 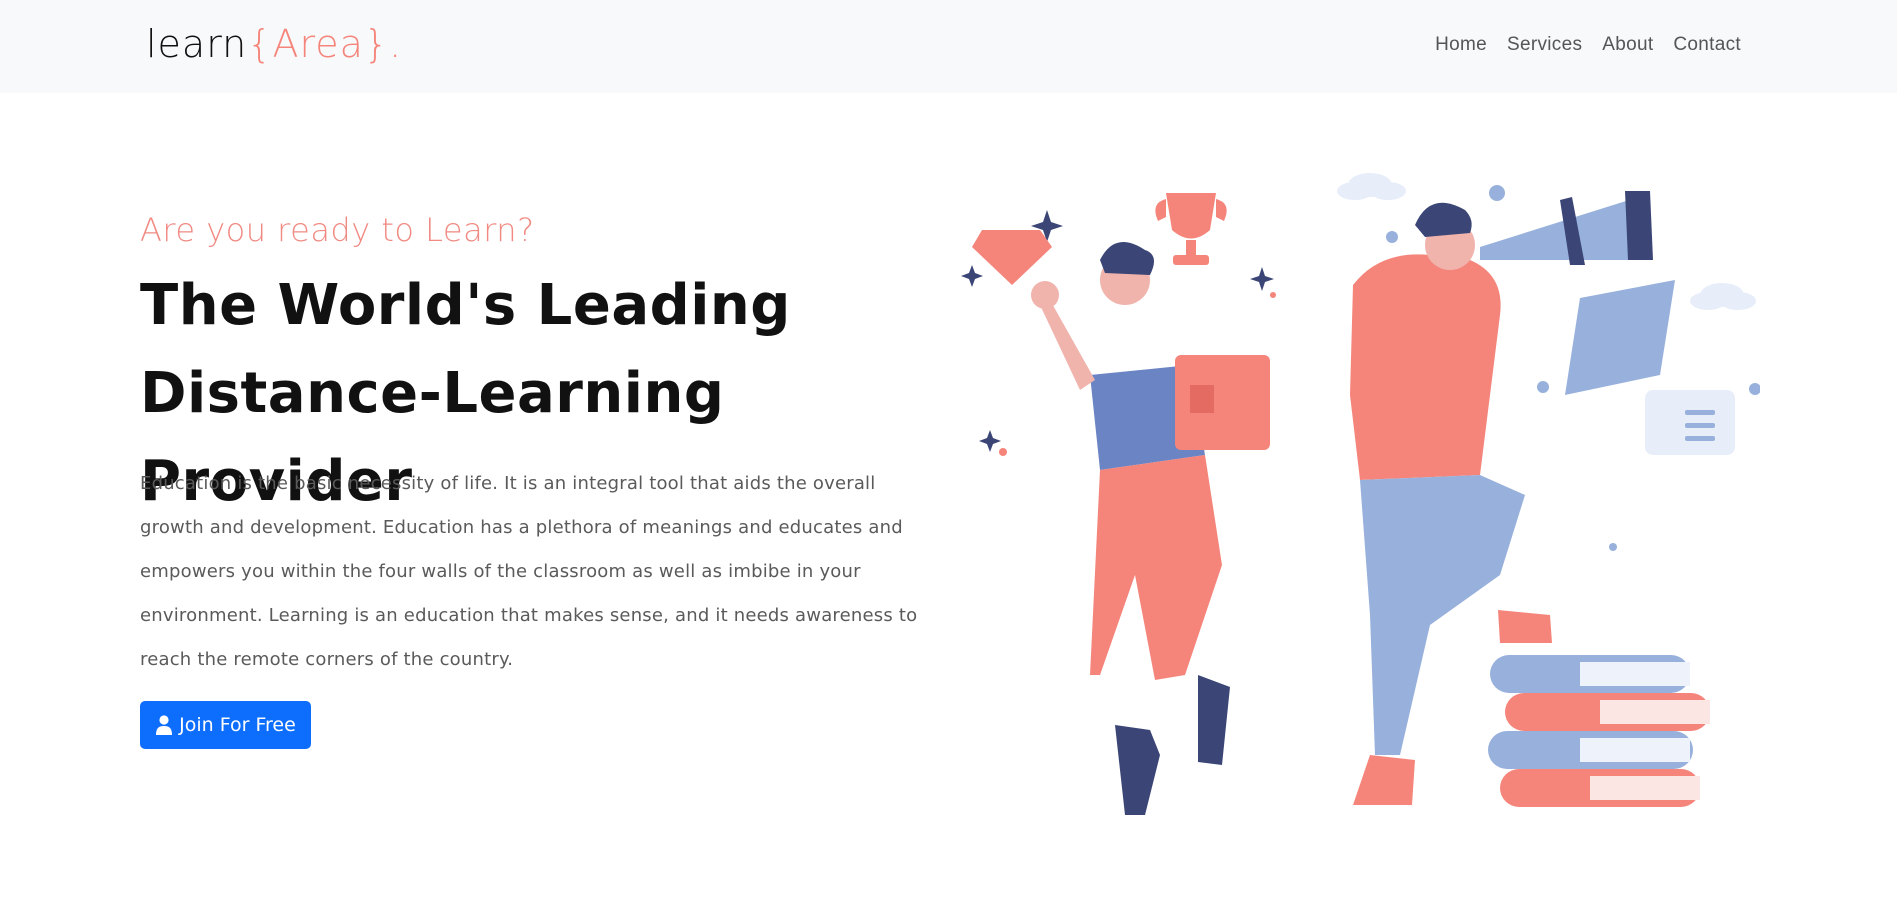 I want to click on navbar: learn{Area}. Home Services About Contact, so click(x=948, y=46).